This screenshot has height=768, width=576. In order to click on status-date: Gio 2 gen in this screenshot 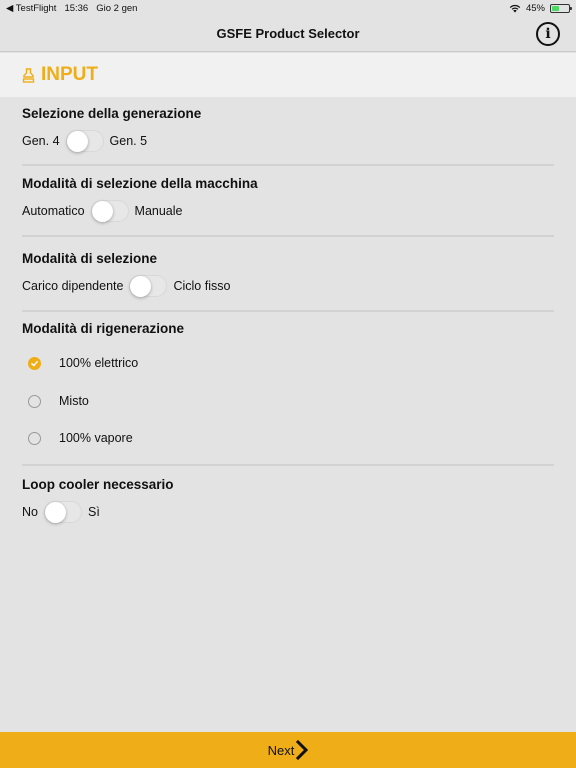, I will do `click(117, 8)`.